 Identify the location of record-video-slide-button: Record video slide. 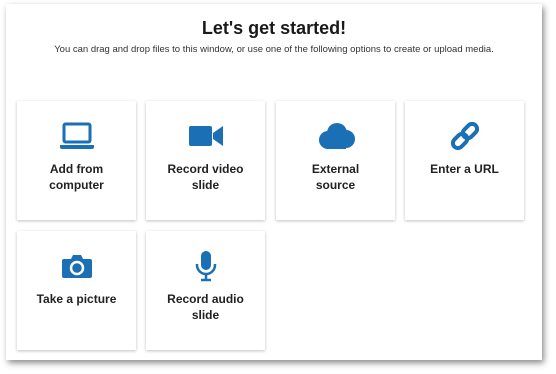
(205, 160).